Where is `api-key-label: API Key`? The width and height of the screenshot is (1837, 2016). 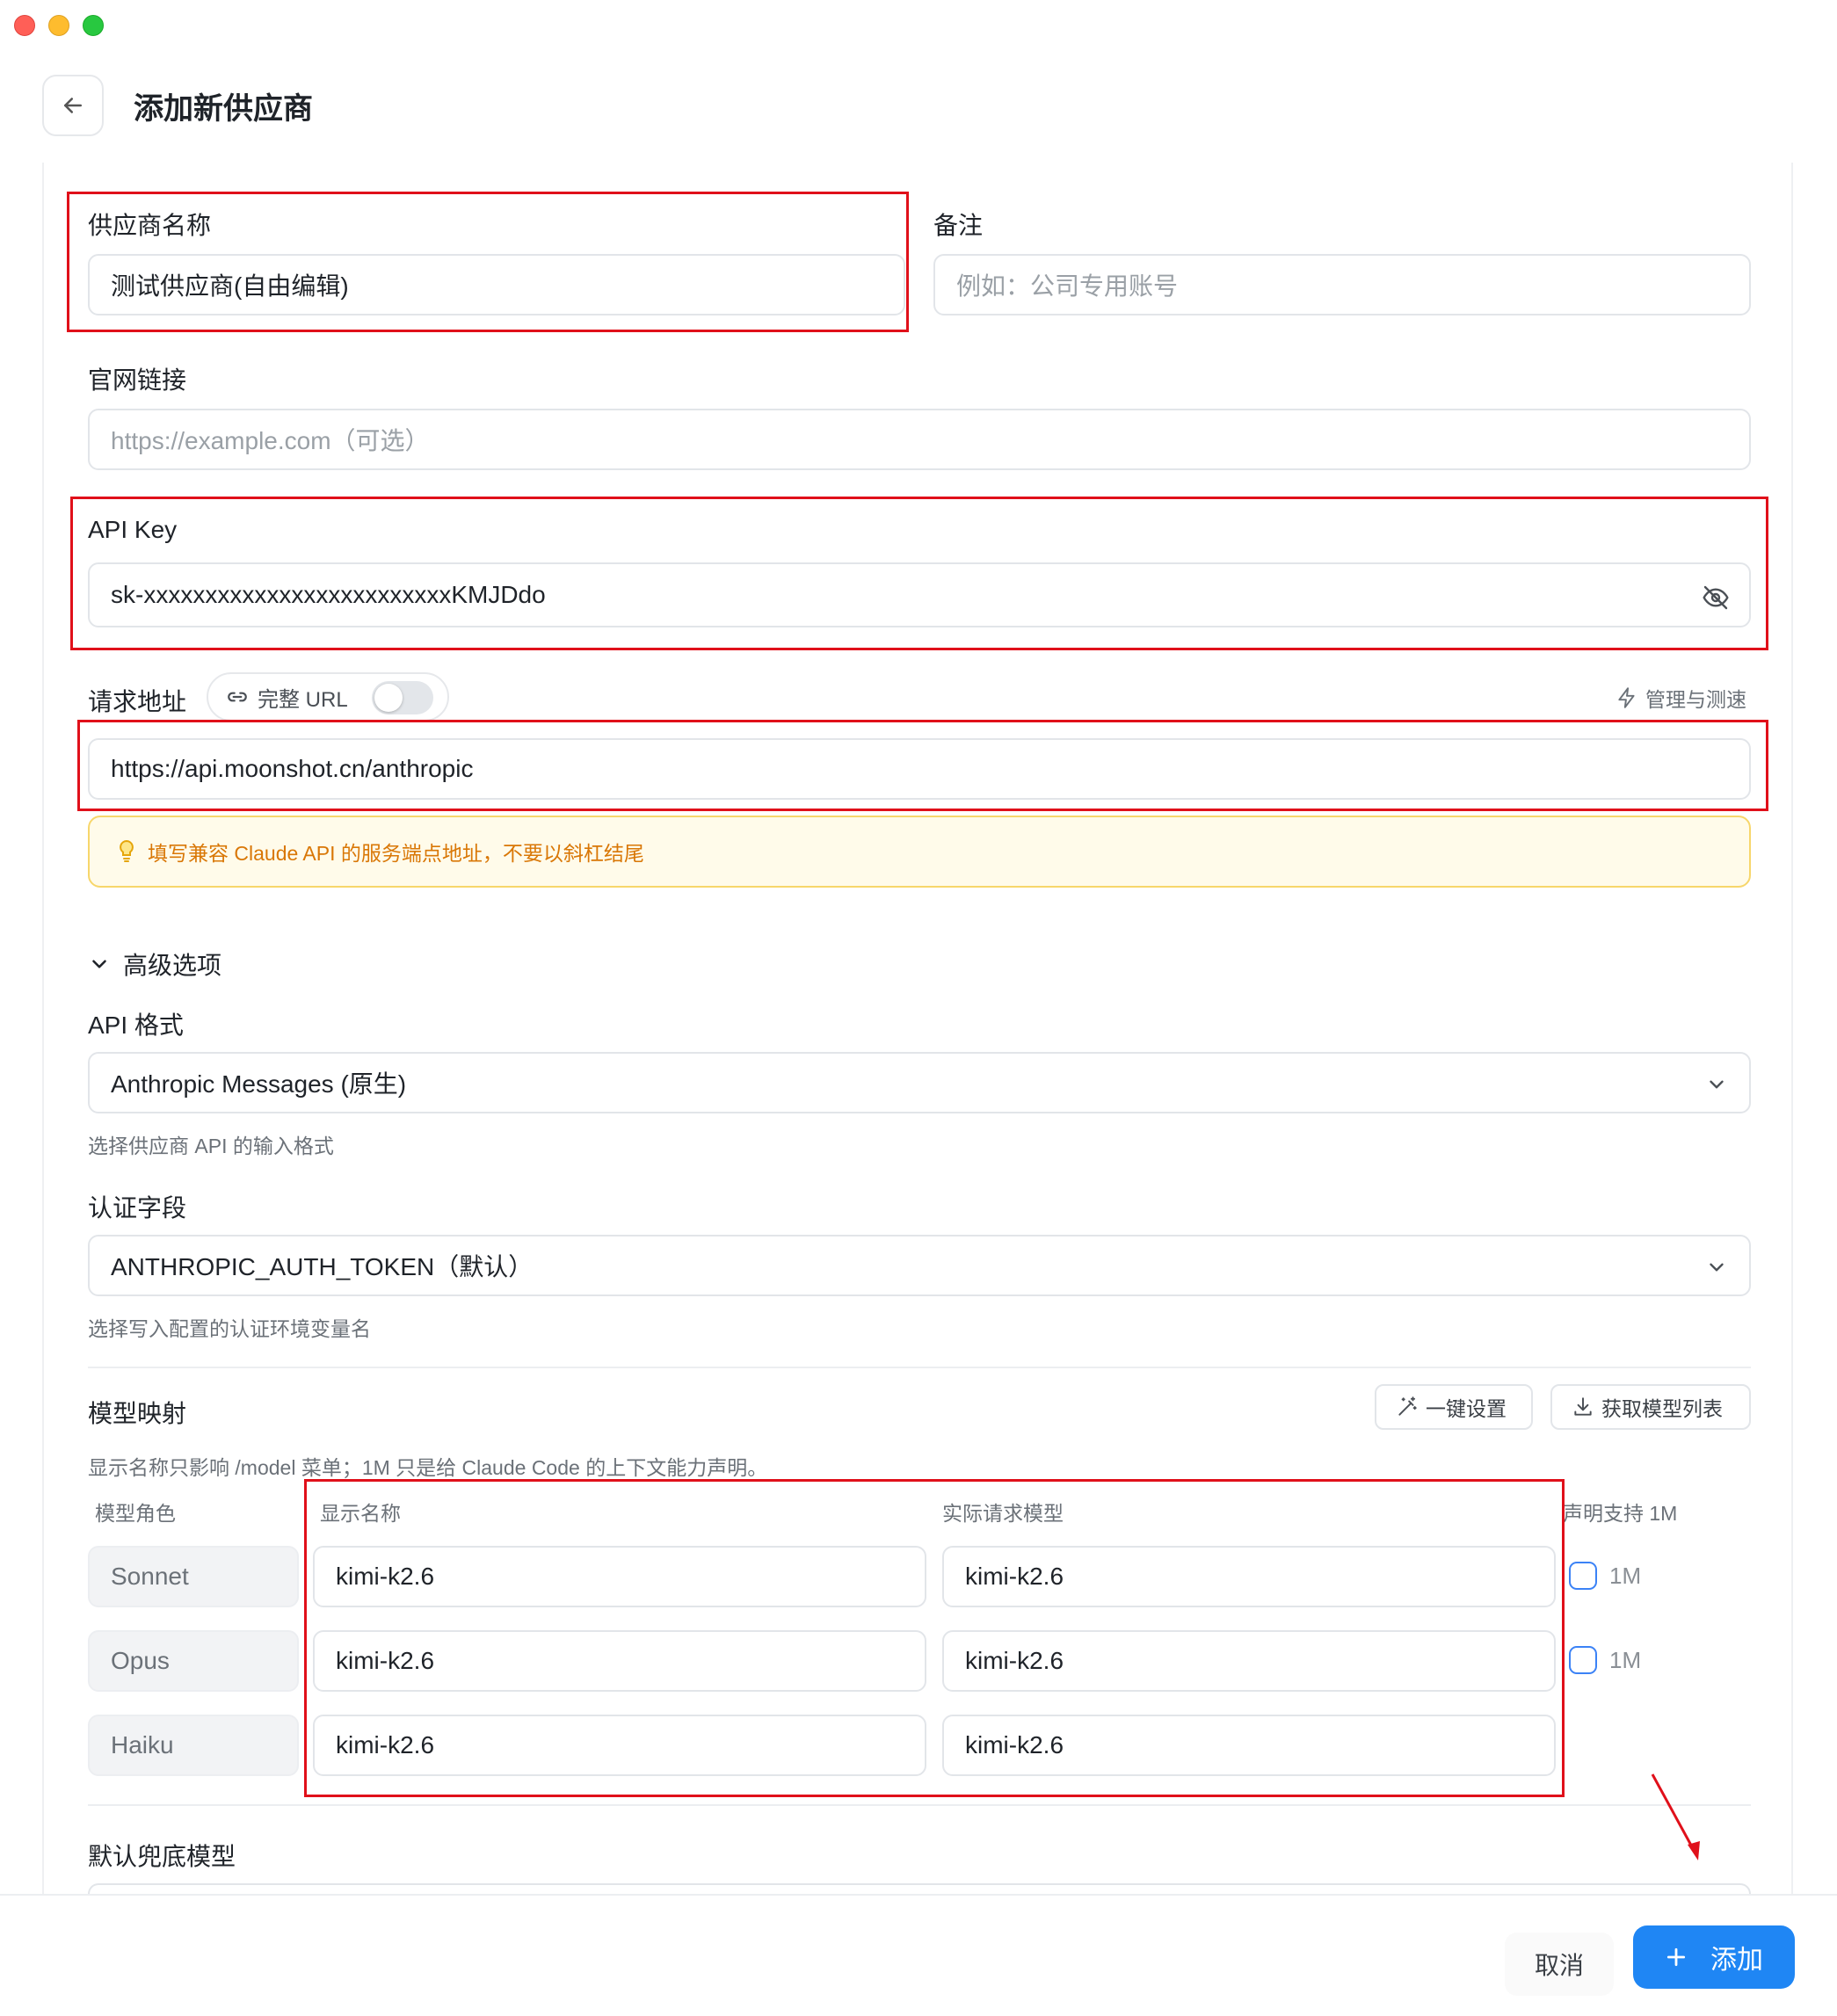 api-key-label: API Key is located at coordinates (133, 529).